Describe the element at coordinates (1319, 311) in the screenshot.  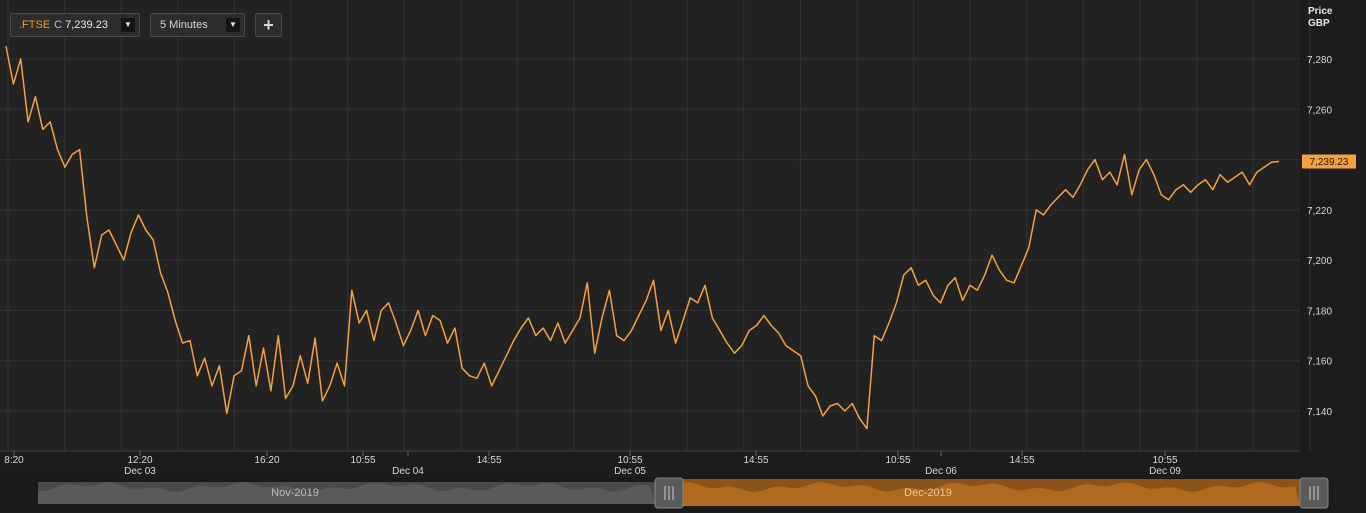
I see `y-tick-label: 7,180` at that location.